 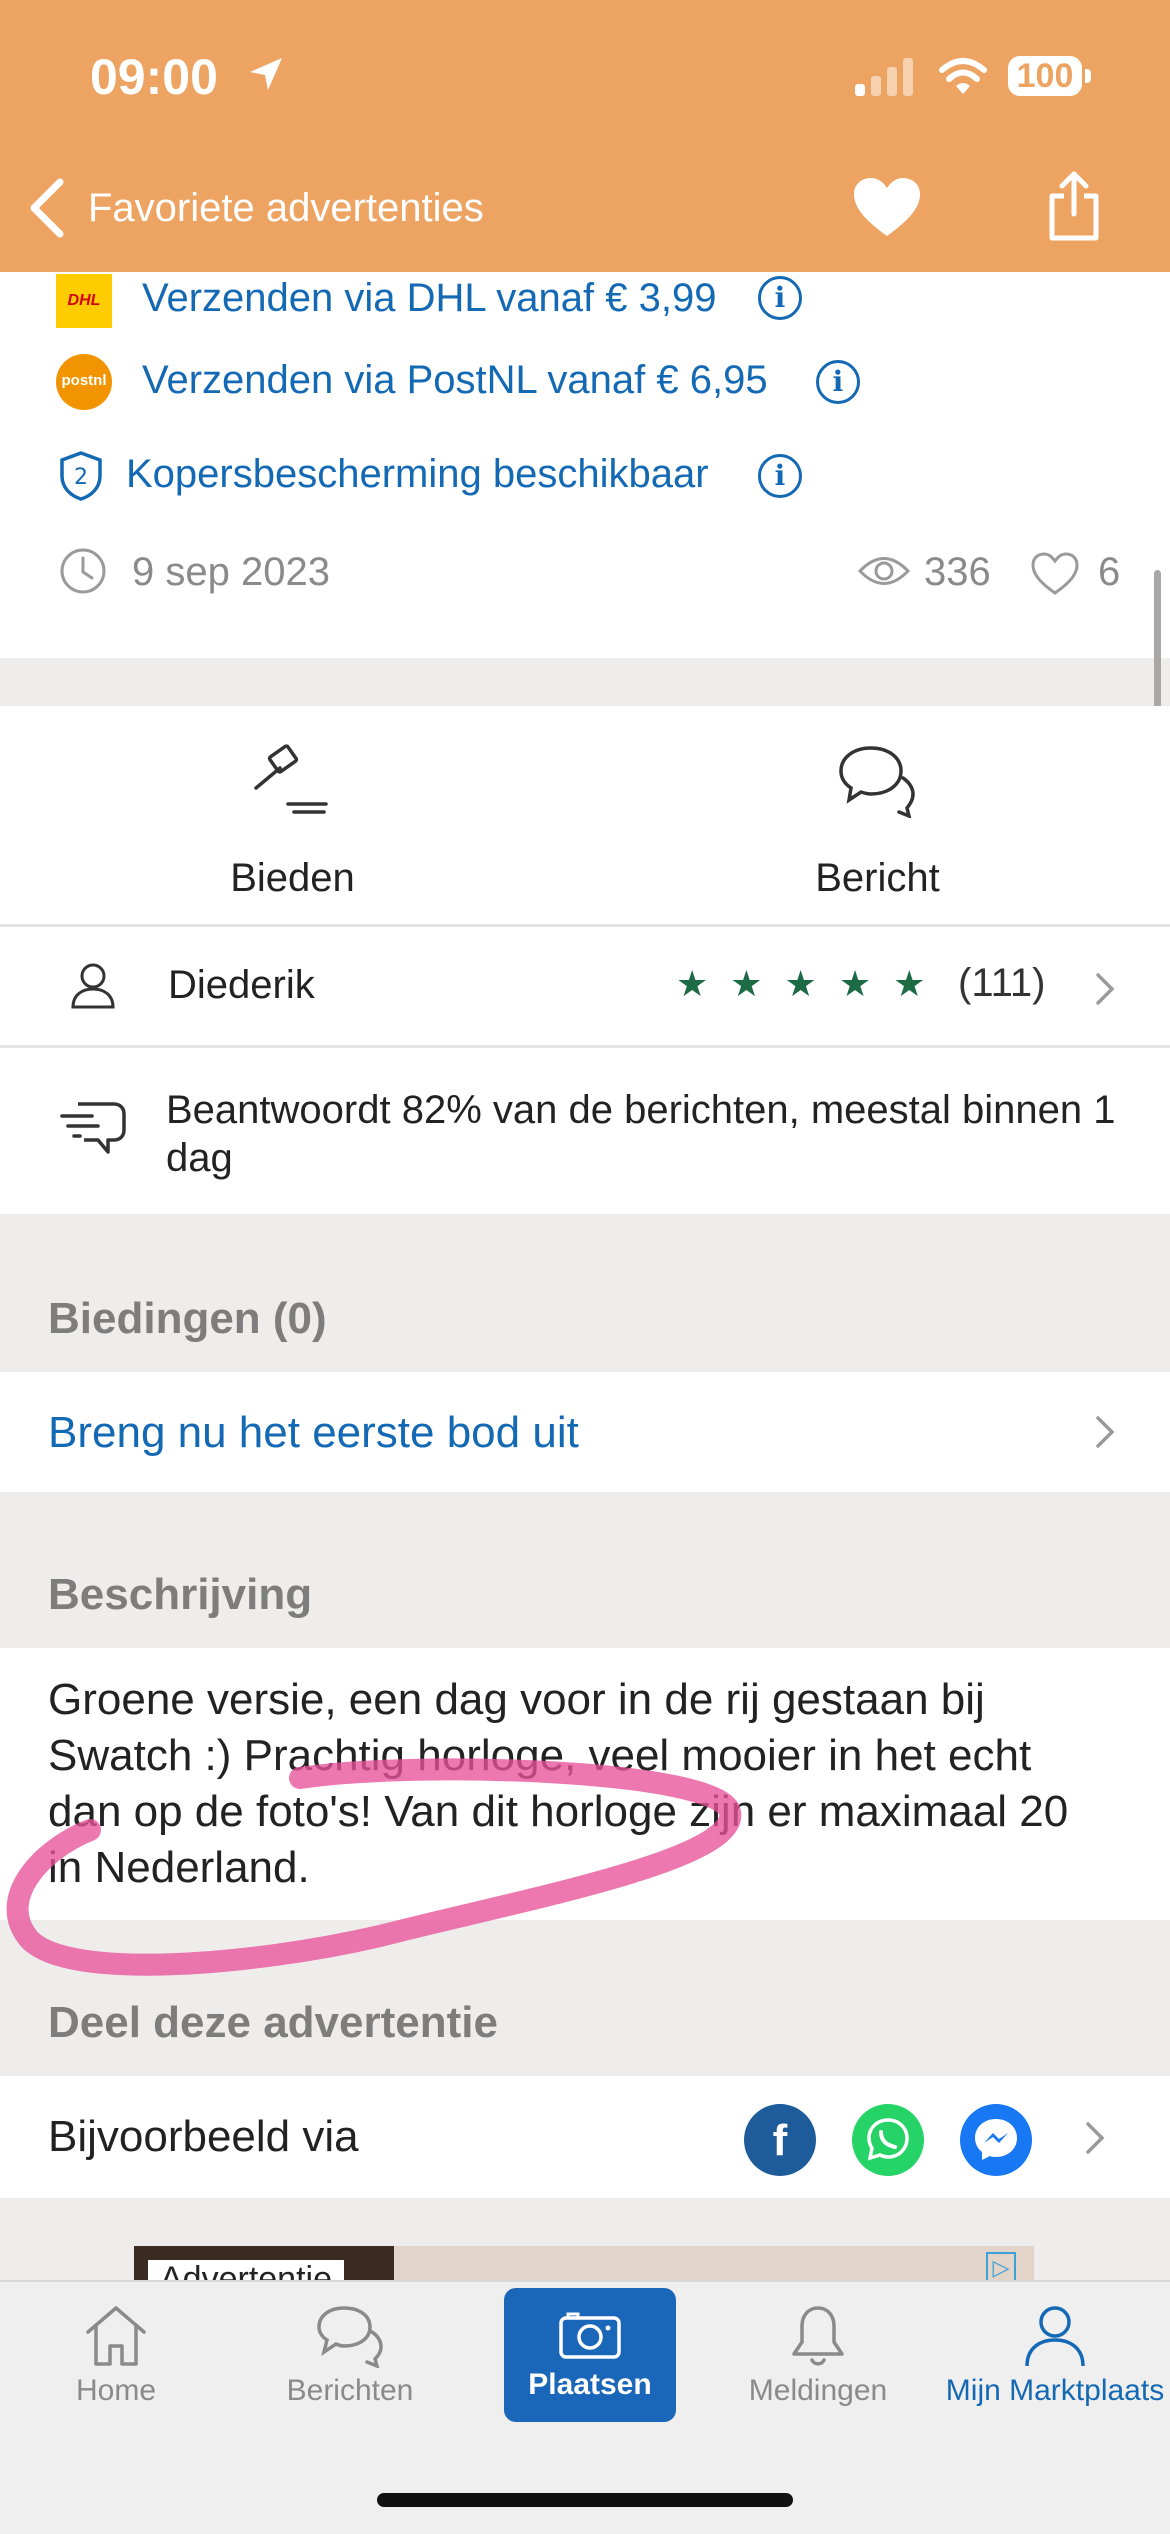 I want to click on tab-label: Berichten, so click(x=350, y=2390).